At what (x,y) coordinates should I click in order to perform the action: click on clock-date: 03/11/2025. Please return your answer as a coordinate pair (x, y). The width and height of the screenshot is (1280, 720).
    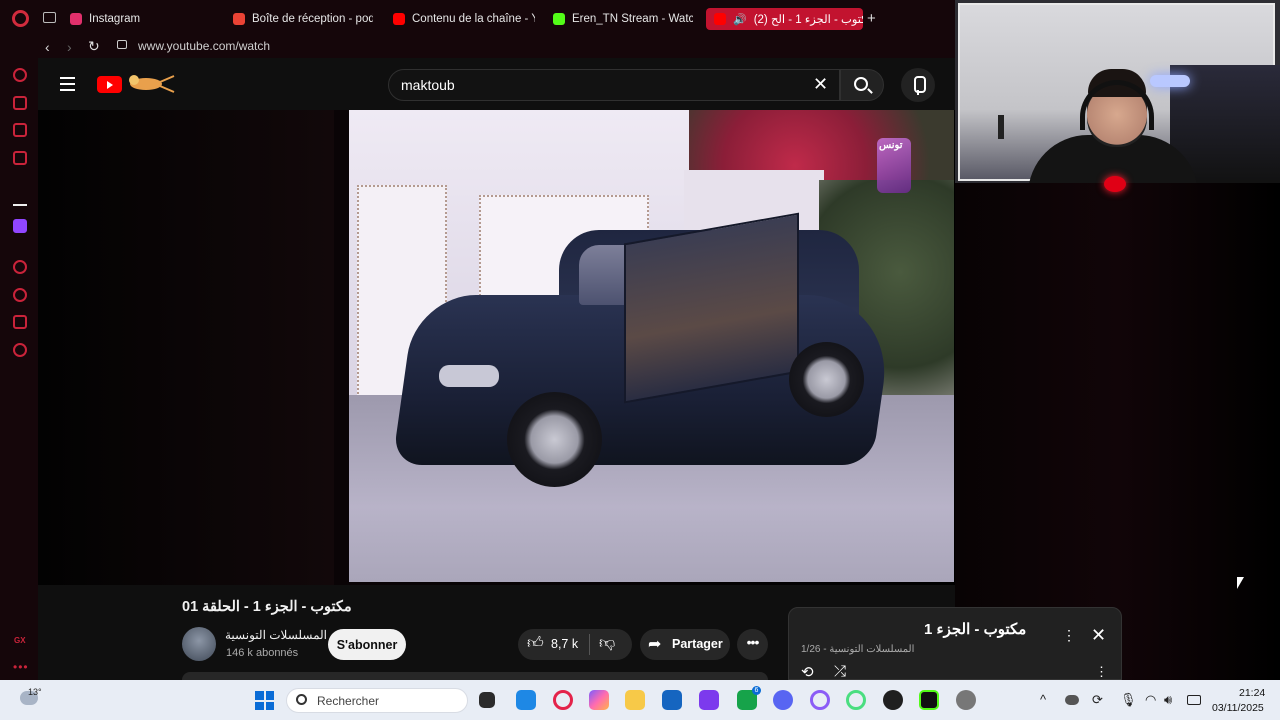
    Looking at the image, I should click on (1238, 708).